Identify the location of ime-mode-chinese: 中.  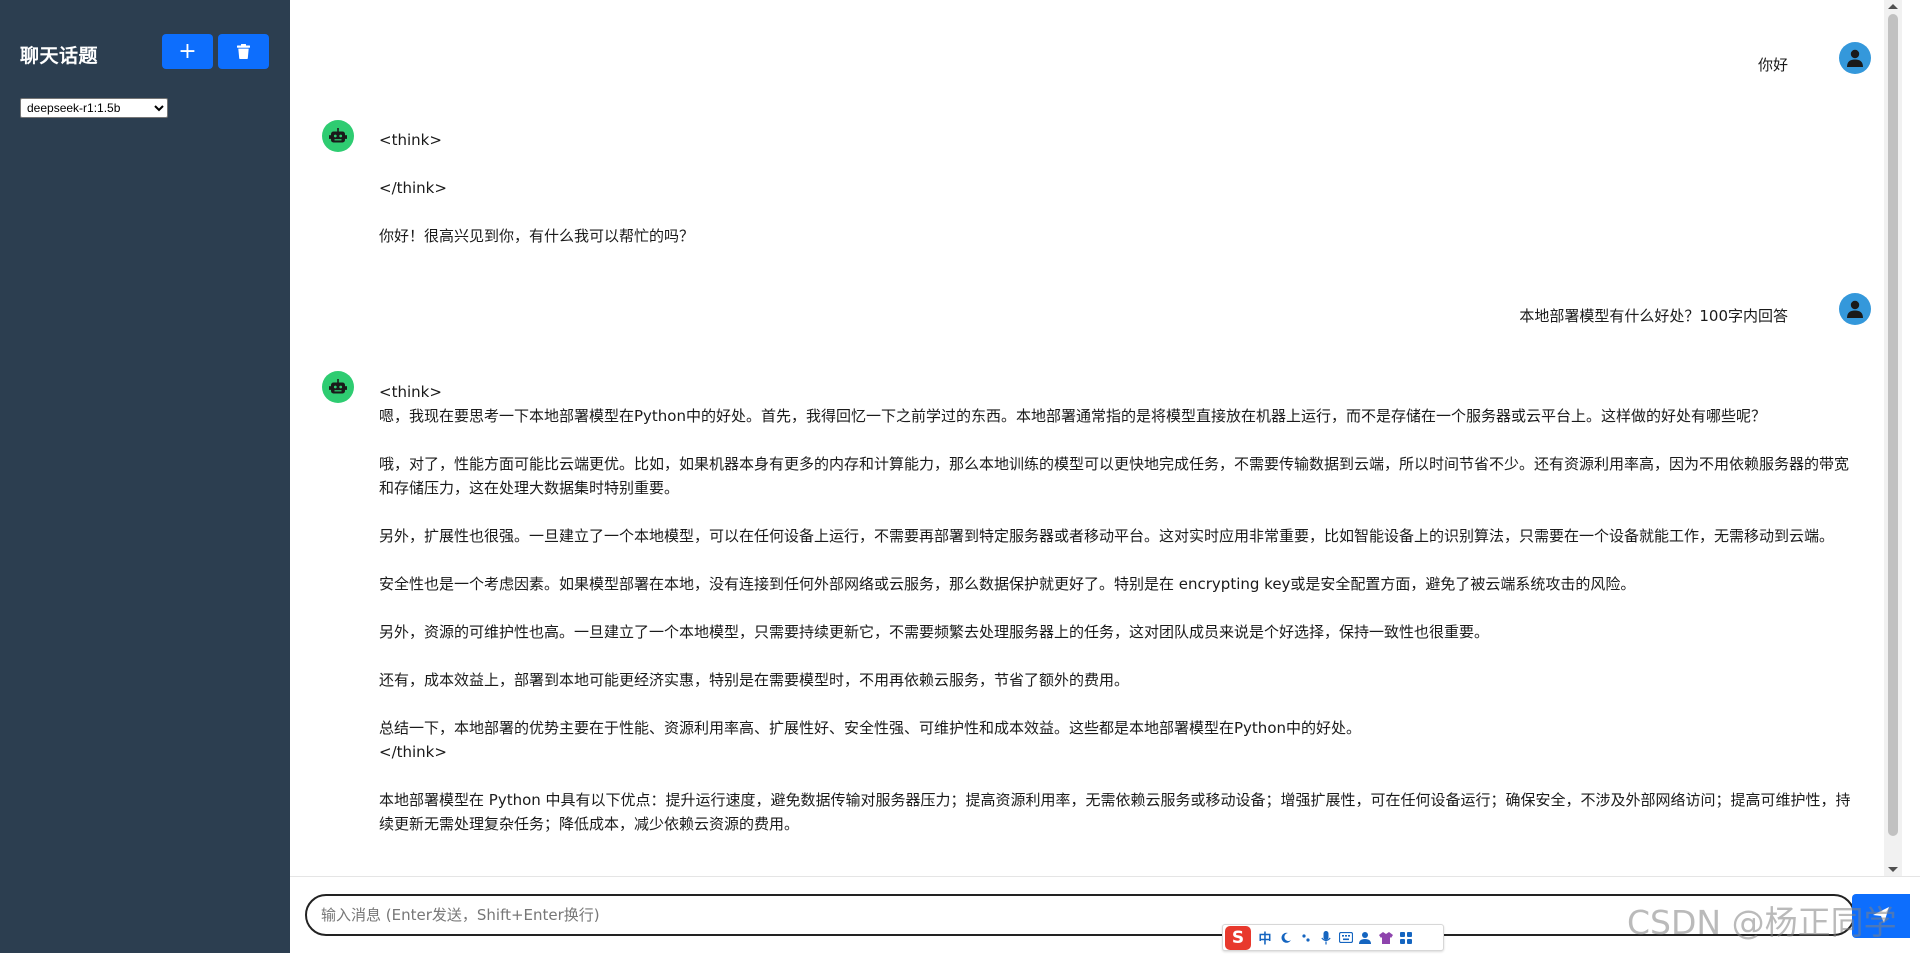
(1265, 937).